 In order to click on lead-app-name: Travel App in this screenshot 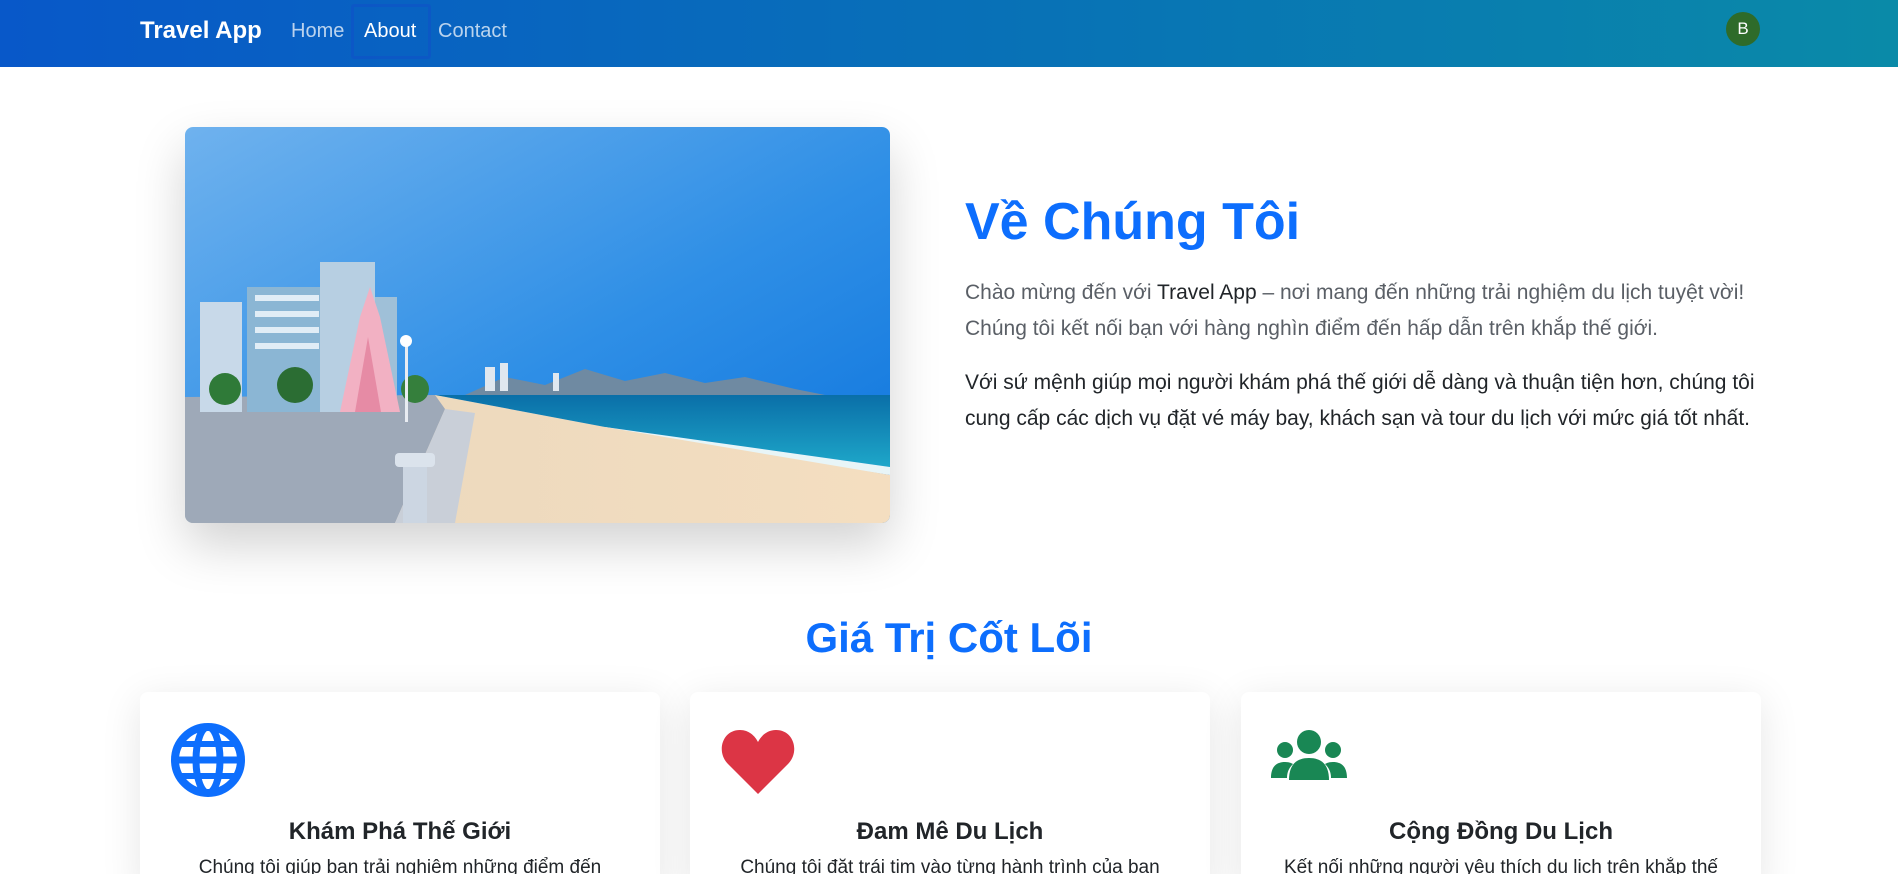, I will do `click(1207, 292)`.